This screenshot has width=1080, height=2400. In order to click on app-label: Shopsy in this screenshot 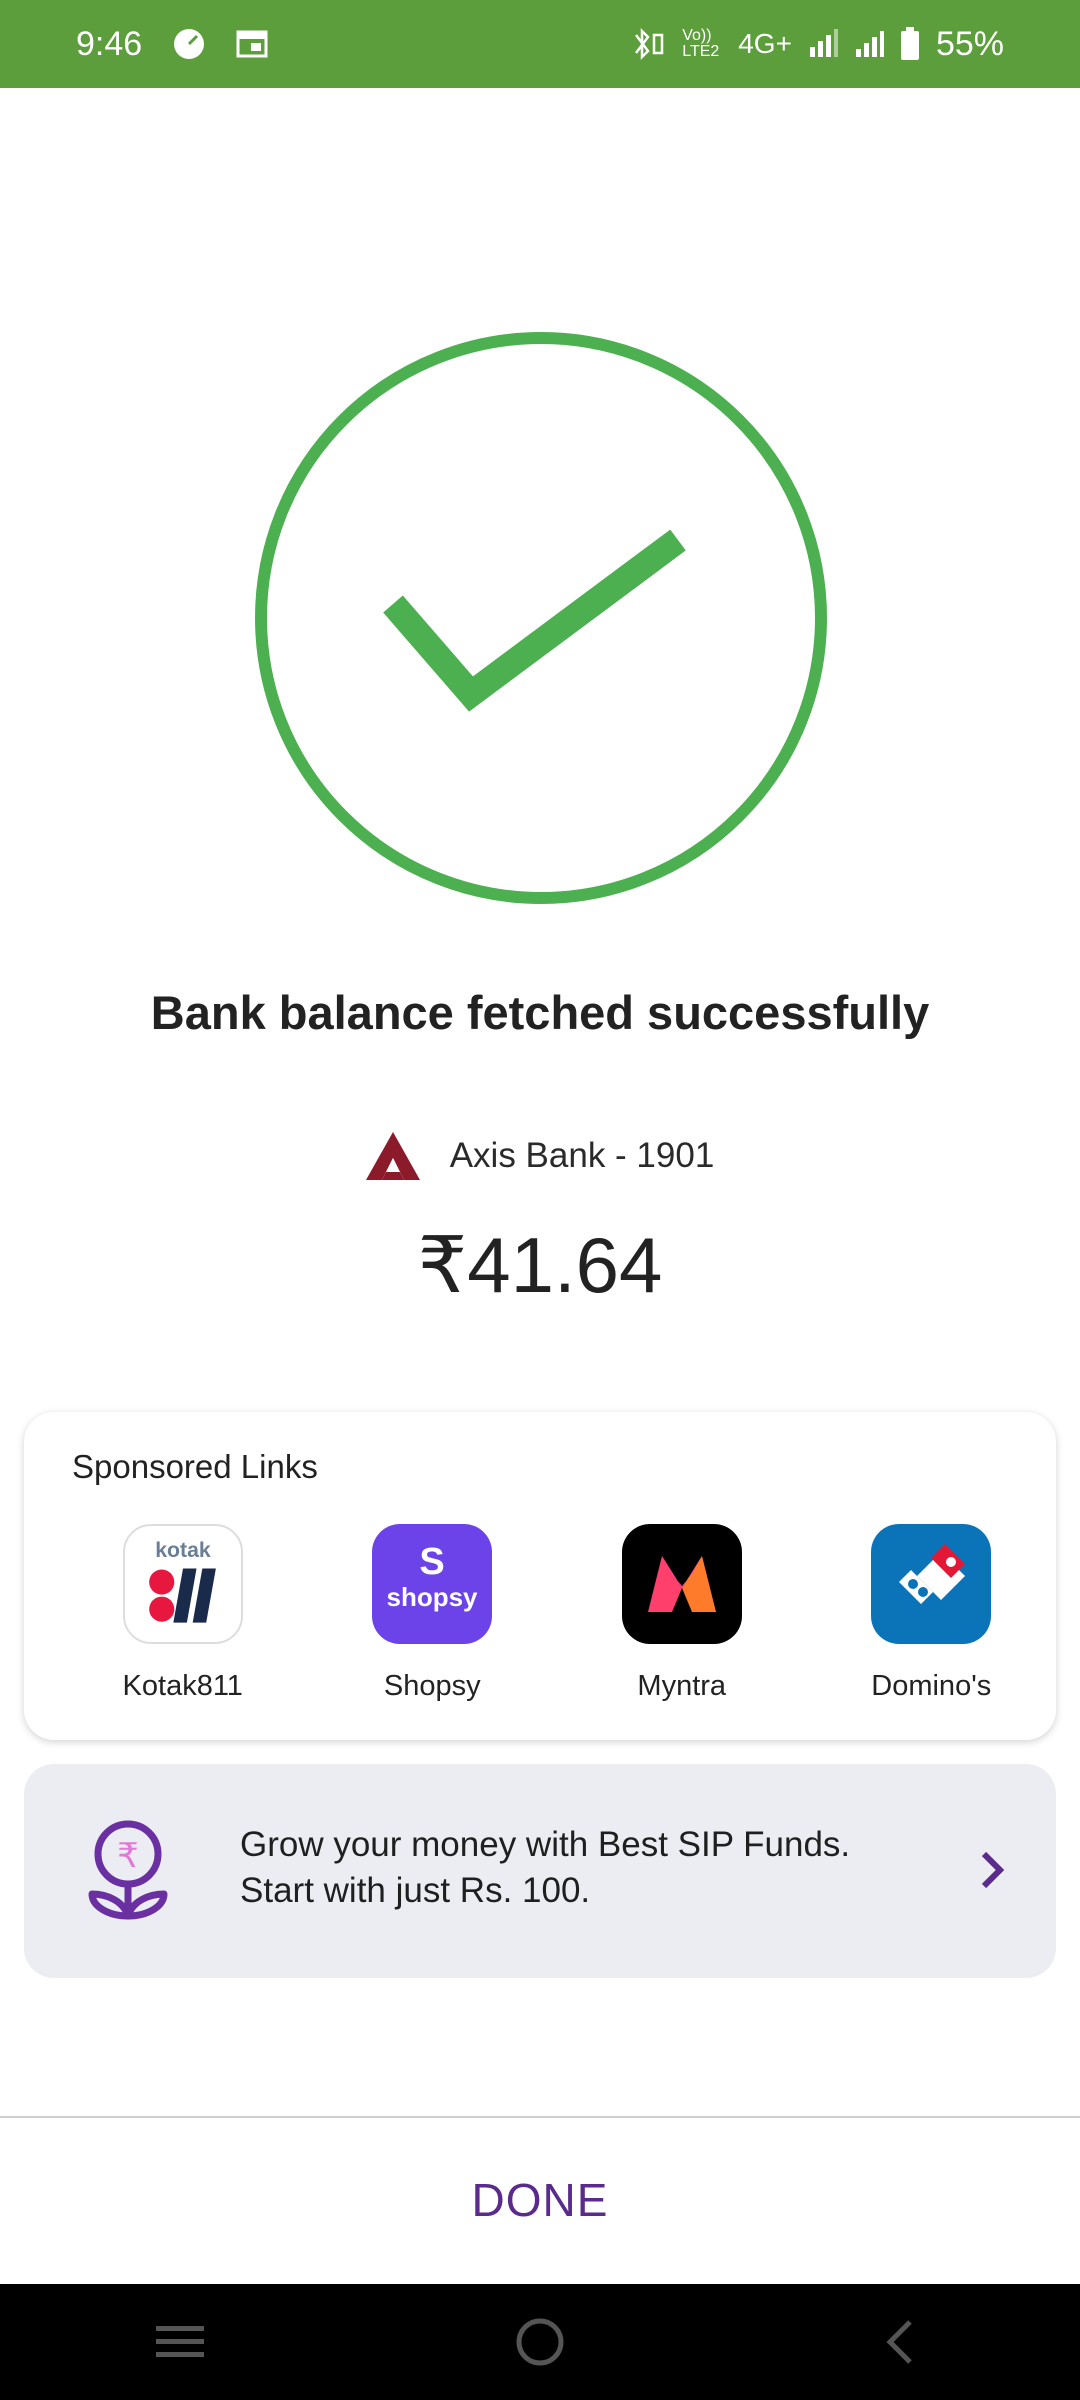, I will do `click(432, 1686)`.